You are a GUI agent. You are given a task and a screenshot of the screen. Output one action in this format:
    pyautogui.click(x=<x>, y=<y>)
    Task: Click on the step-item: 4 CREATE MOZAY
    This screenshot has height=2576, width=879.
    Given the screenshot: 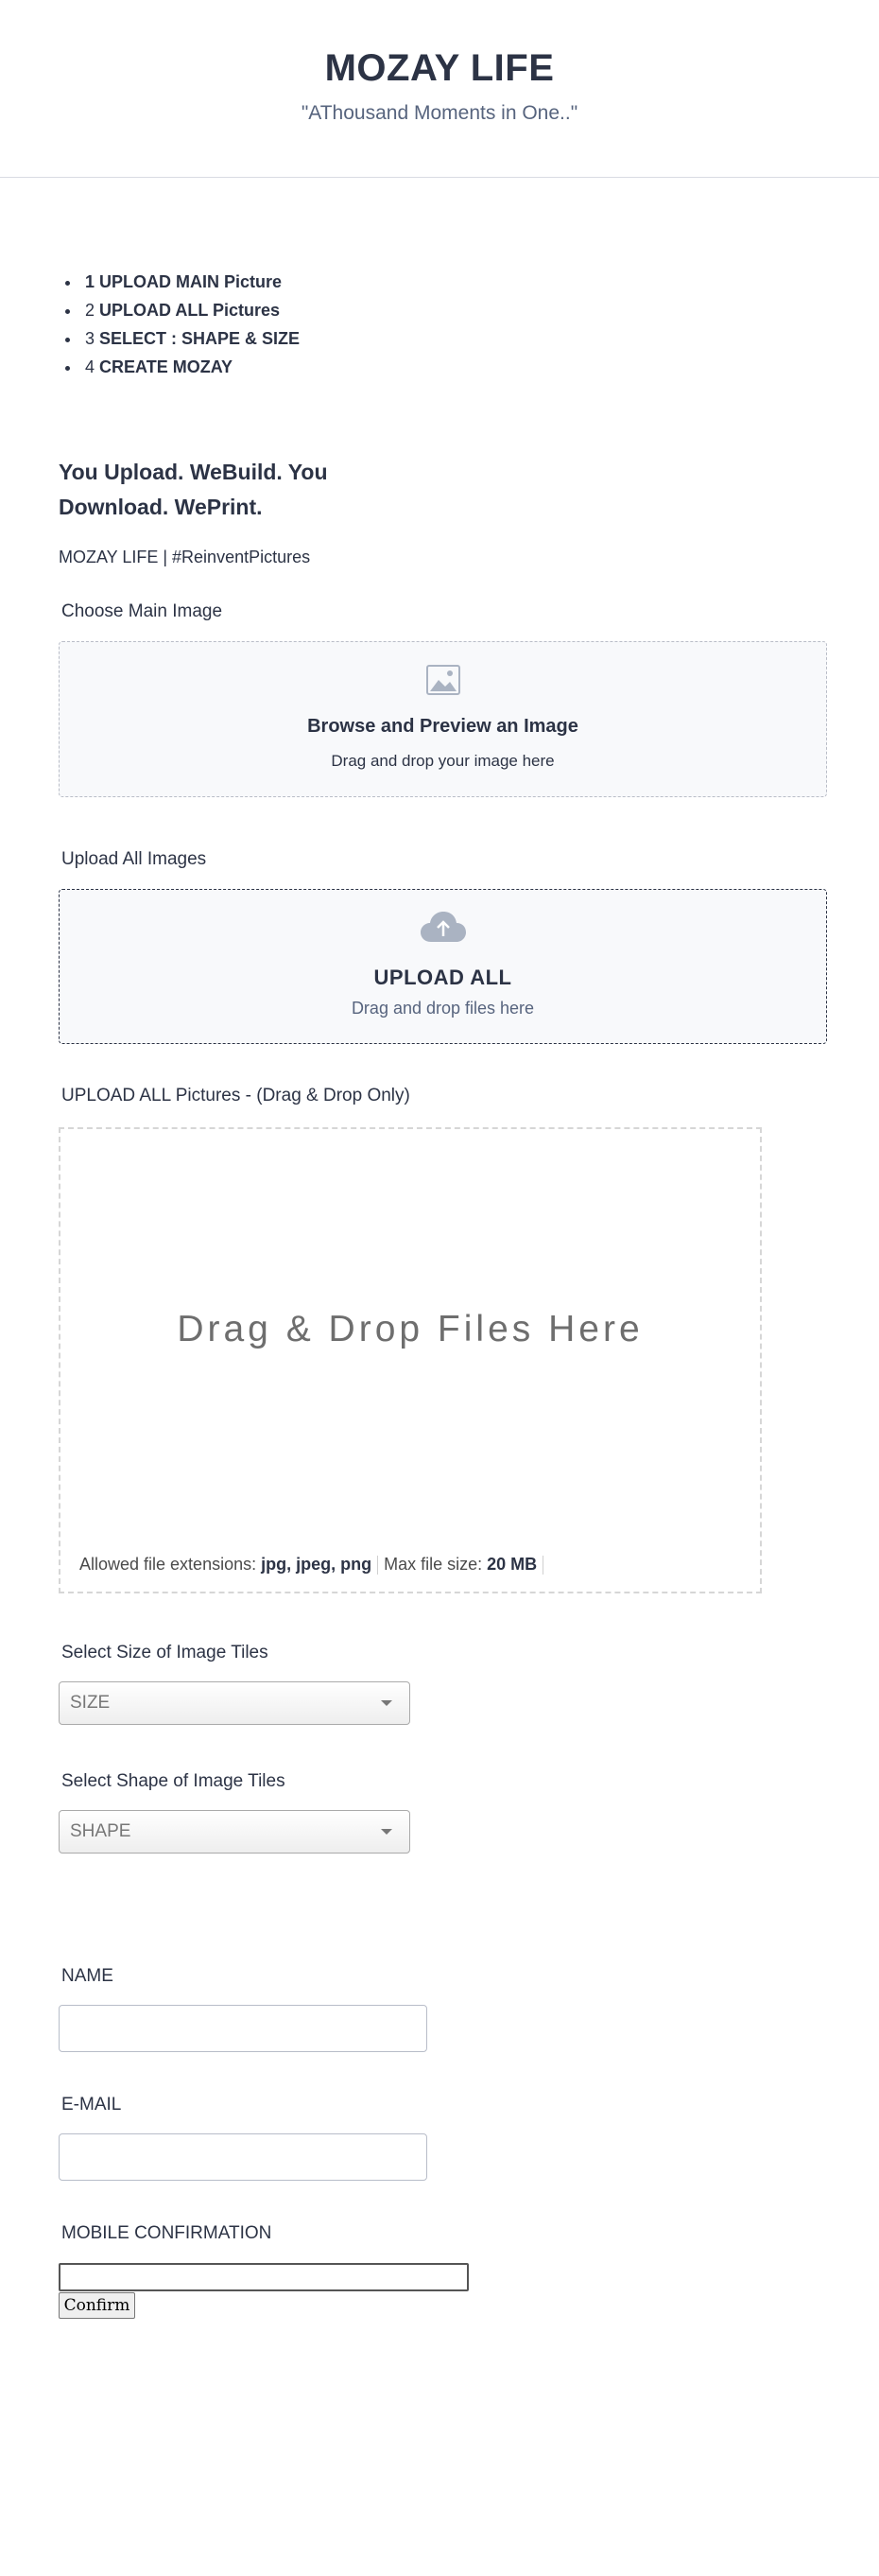 What is the action you would take?
    pyautogui.click(x=190, y=367)
    